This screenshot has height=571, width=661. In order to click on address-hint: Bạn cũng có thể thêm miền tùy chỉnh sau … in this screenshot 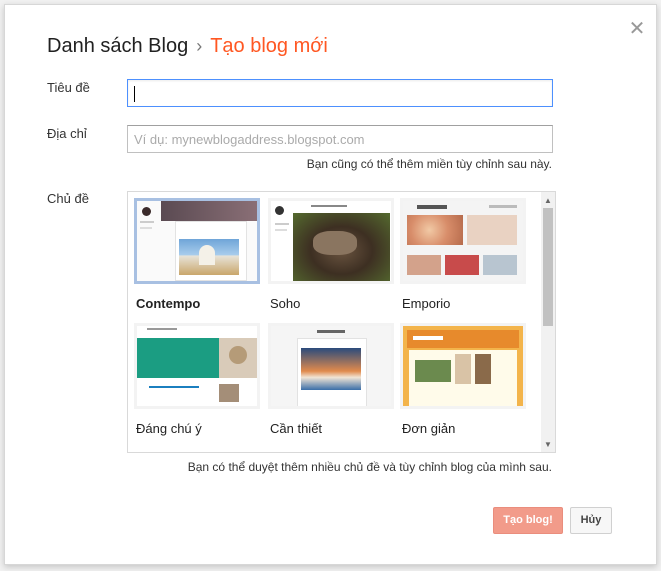, I will do `click(429, 164)`.